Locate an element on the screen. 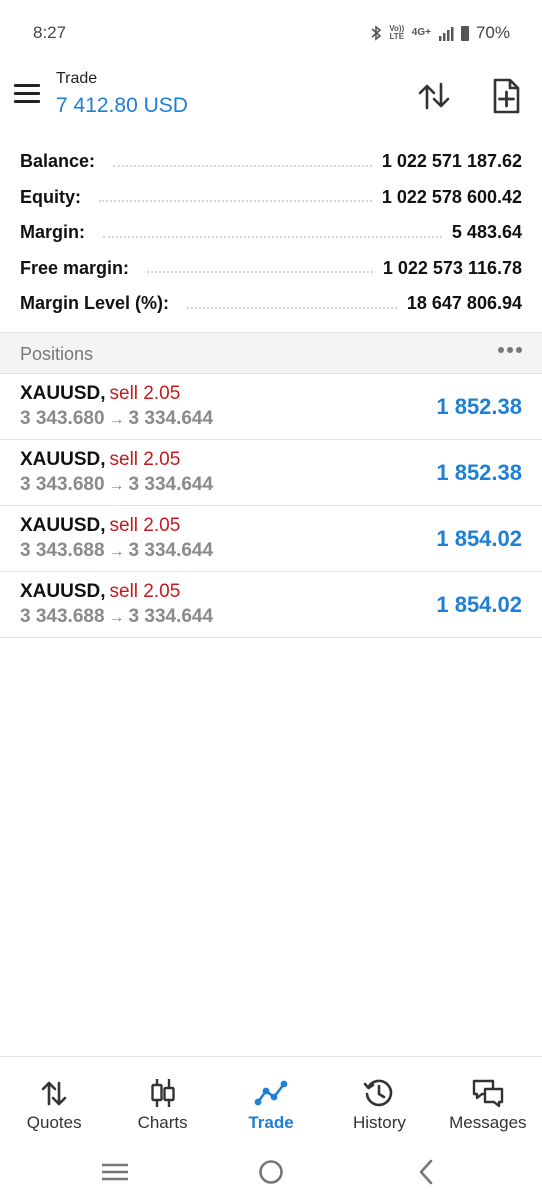 This screenshot has width=542, height=1200. network-type: 4G+ is located at coordinates (421, 32).